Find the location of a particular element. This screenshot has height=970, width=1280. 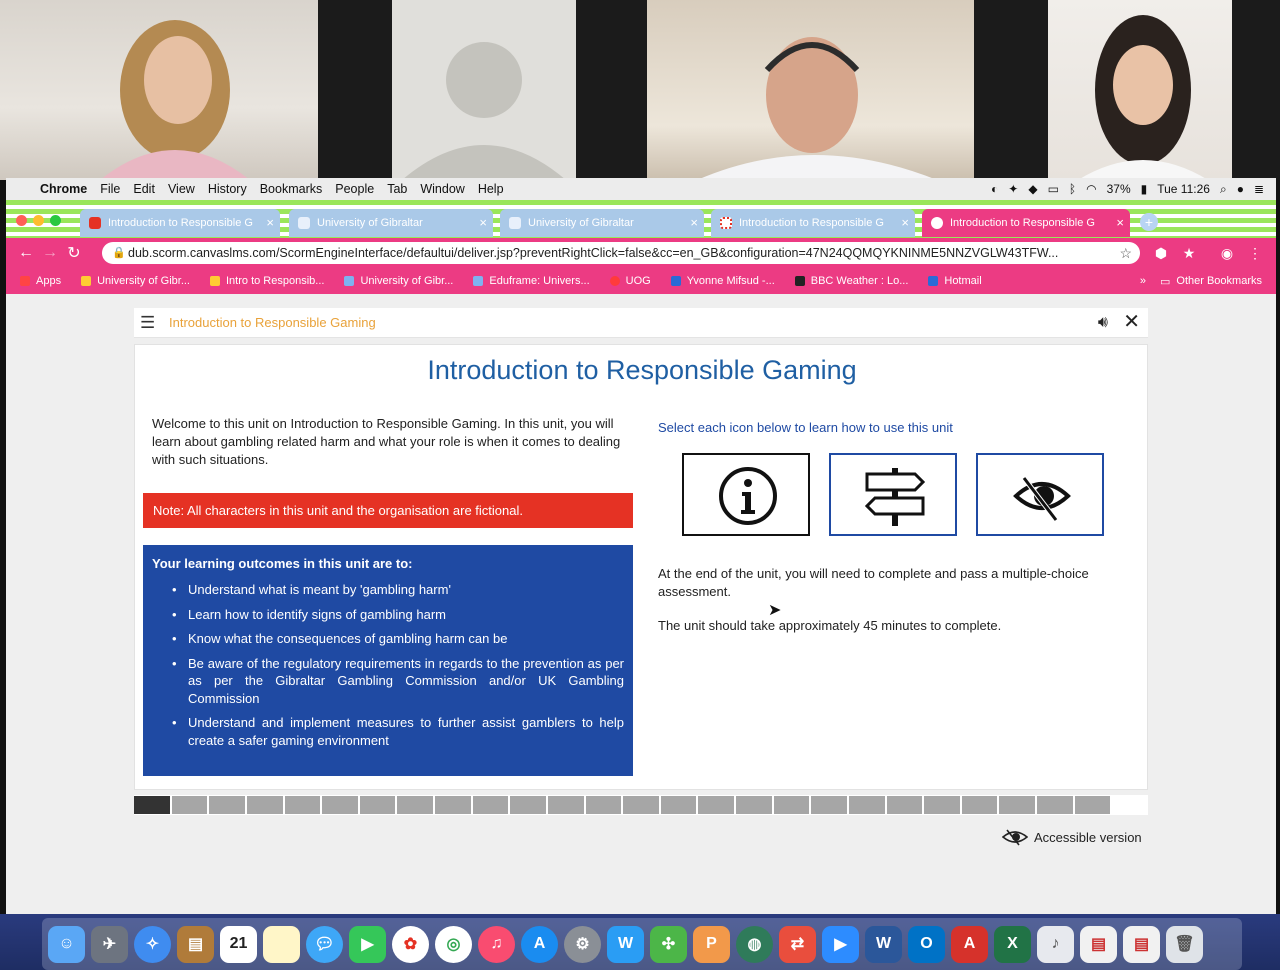

trash-icon: 🗑︎ is located at coordinates (1184, 944).